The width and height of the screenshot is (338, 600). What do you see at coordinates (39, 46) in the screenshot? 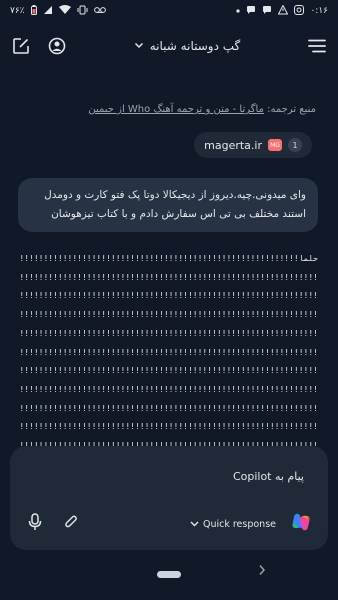
I see `header-left-actions` at bounding box center [39, 46].